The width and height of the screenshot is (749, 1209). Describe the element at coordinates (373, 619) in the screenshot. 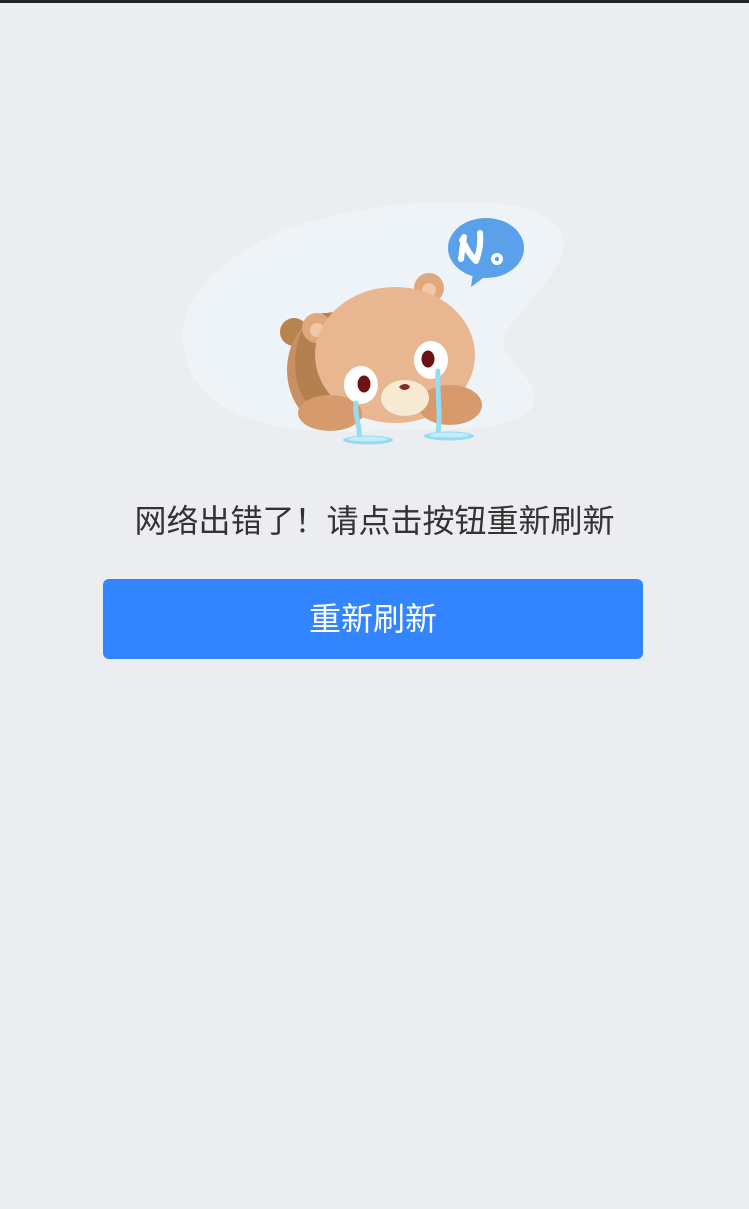

I see `refresh-button: 重新刷新` at that location.